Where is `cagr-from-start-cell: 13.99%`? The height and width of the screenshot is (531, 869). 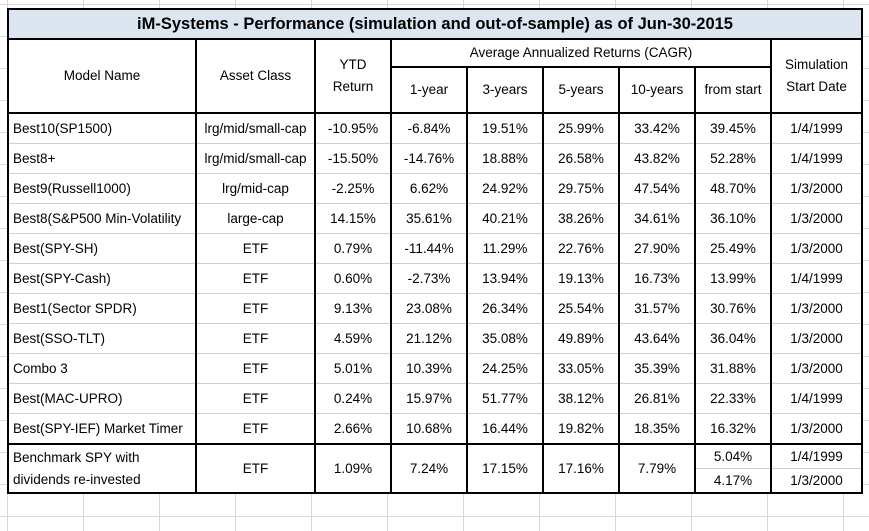 cagr-from-start-cell: 13.99% is located at coordinates (733, 278).